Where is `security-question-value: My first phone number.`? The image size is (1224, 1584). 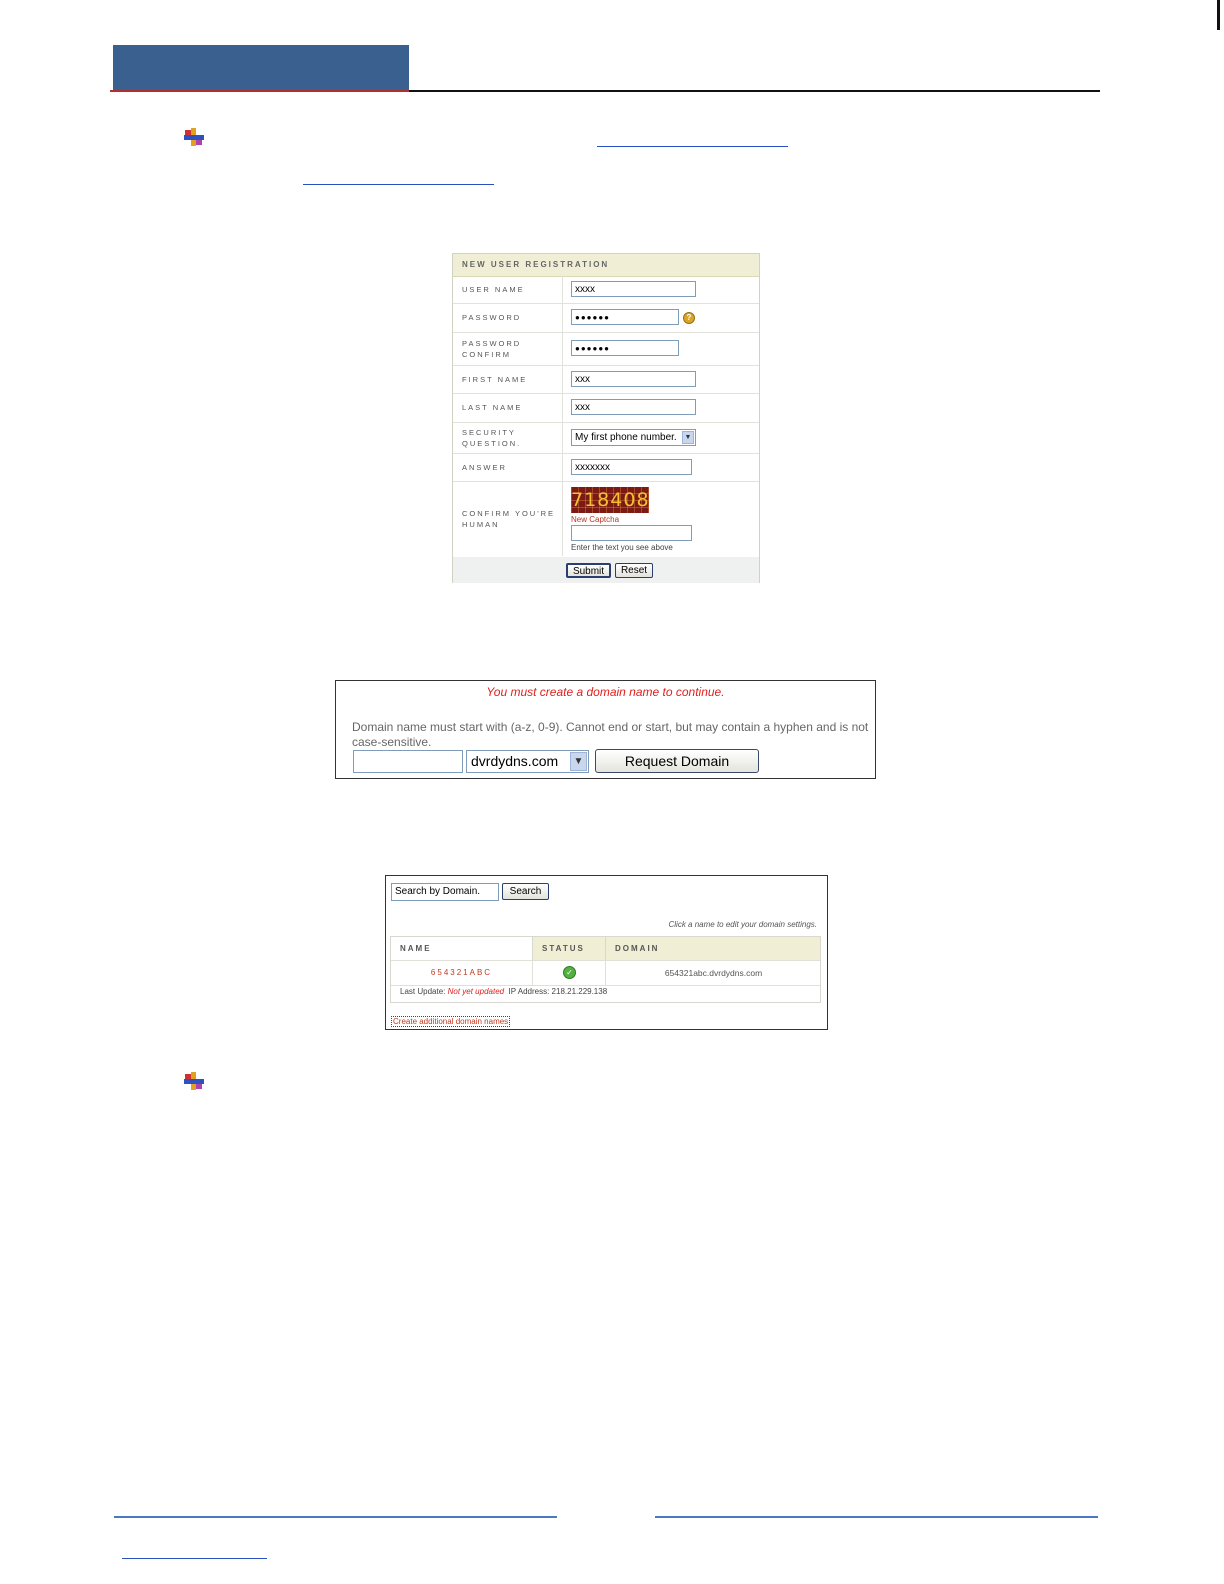 security-question-value: My first phone number. is located at coordinates (626, 437).